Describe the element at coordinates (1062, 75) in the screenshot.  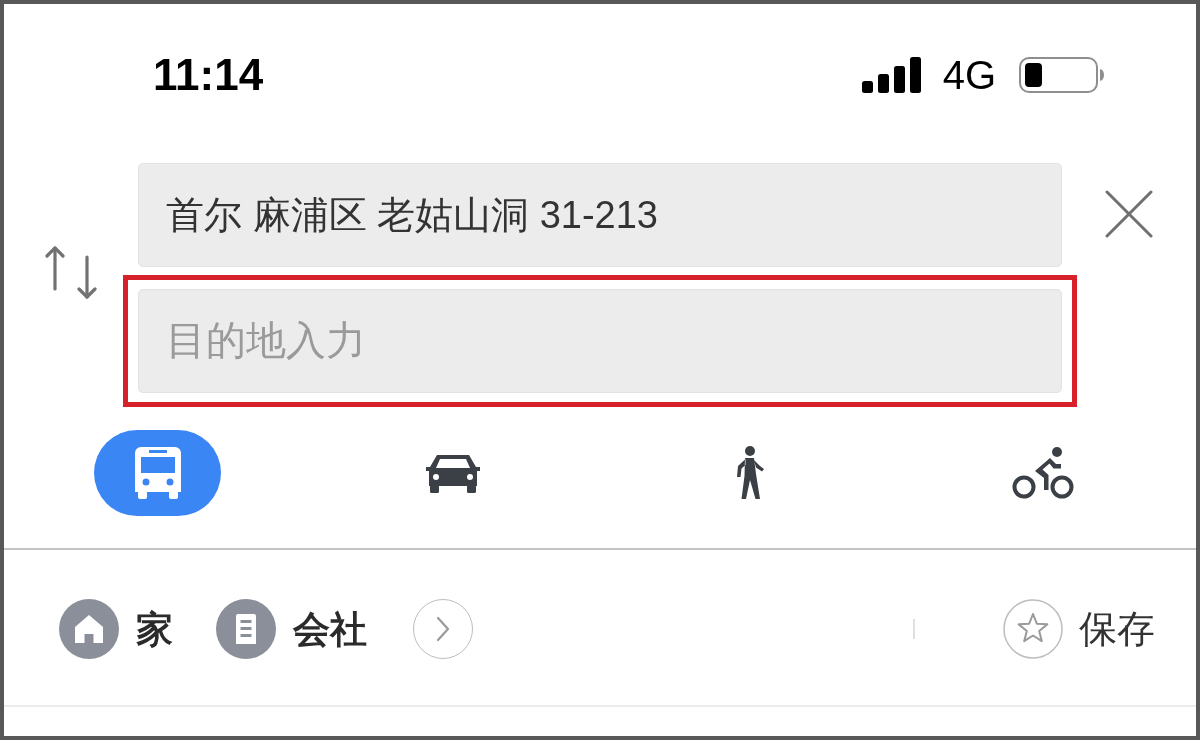
I see `battery-icon` at that location.